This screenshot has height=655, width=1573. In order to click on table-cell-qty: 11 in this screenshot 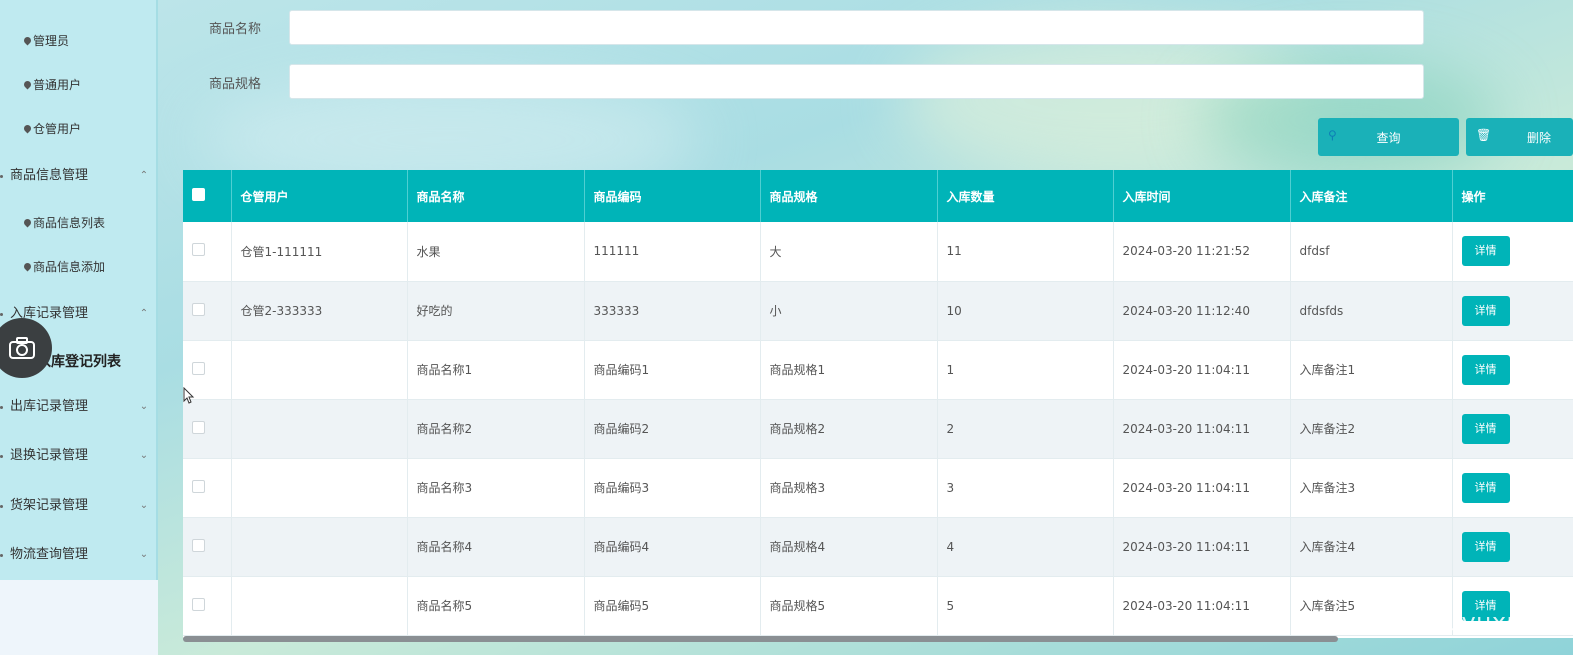, I will do `click(1025, 252)`.